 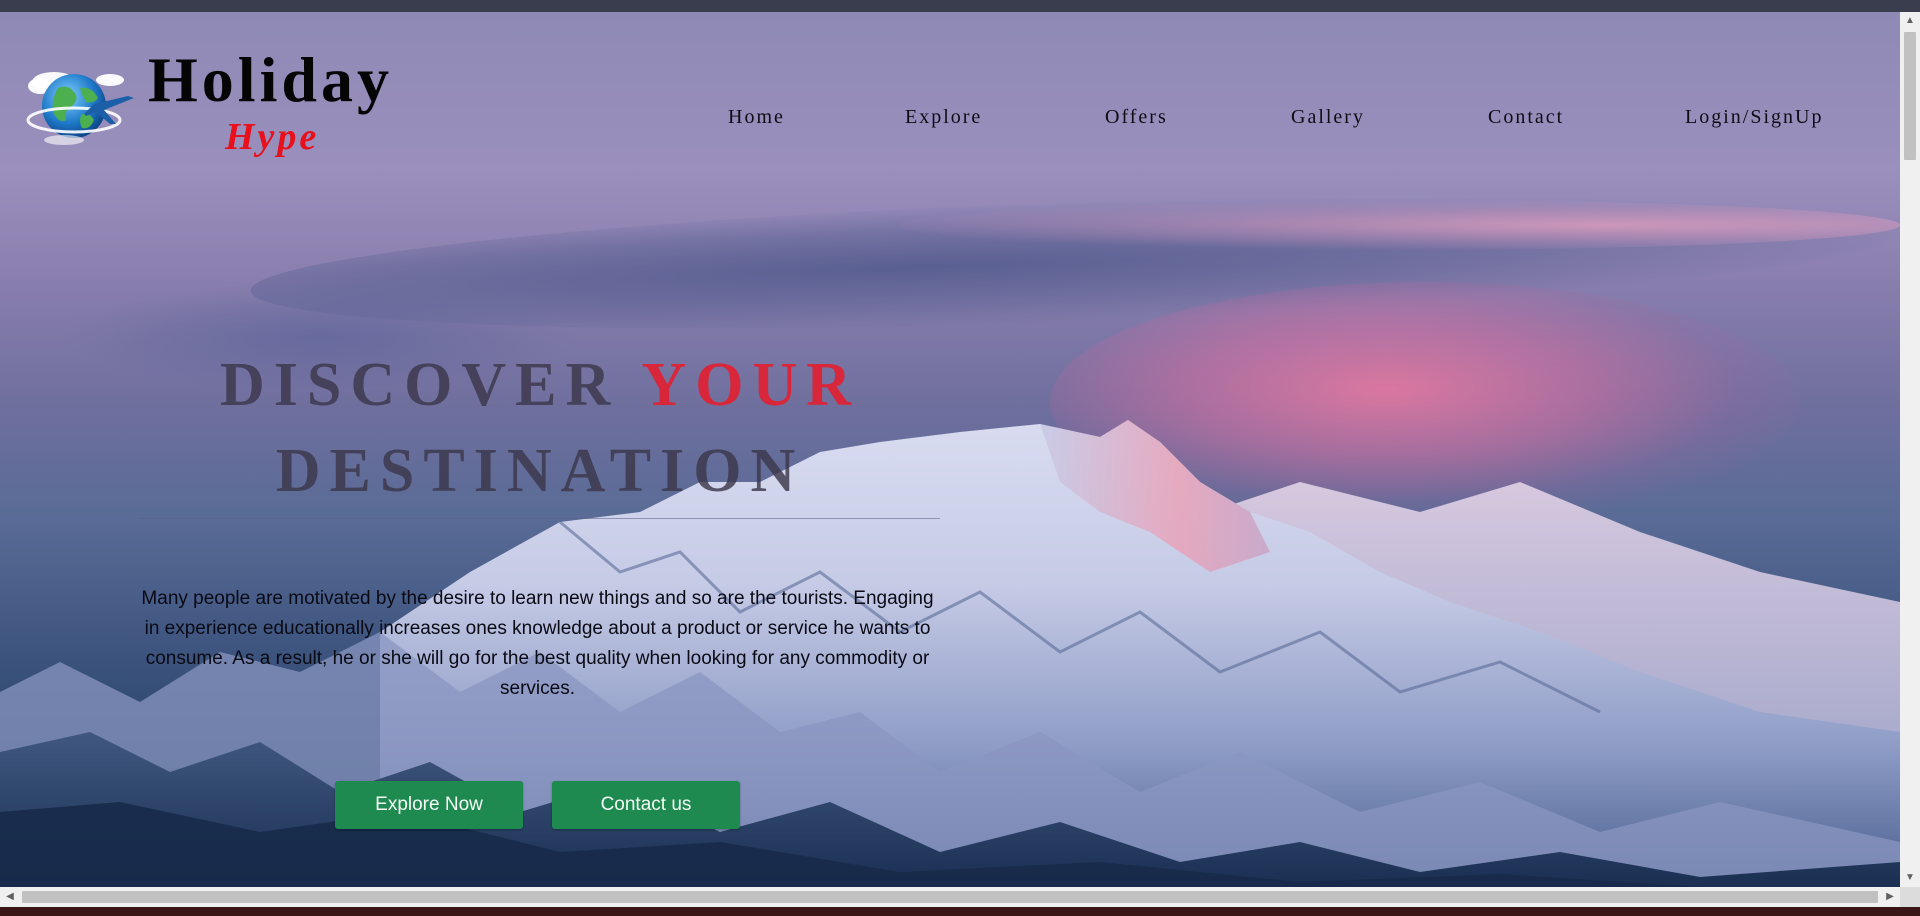 What do you see at coordinates (429, 805) in the screenshot?
I see `explore-now-button: Explore Now` at bounding box center [429, 805].